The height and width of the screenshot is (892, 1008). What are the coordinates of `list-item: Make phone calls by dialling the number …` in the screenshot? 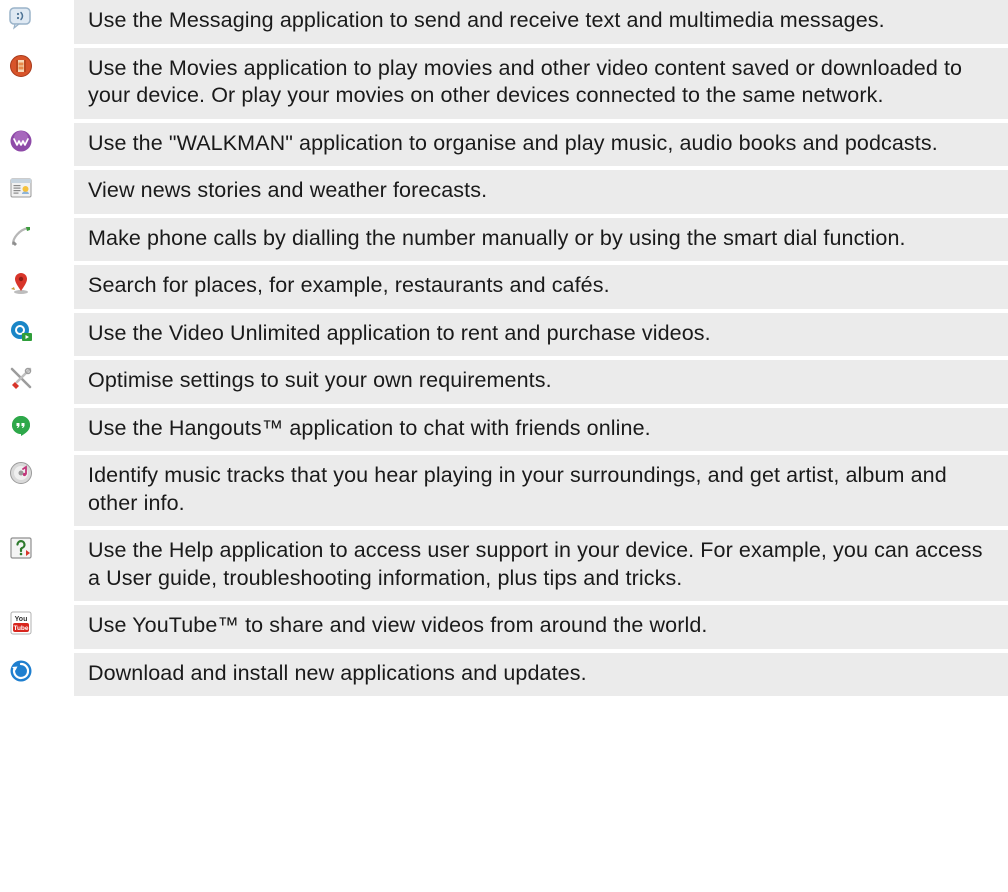 It's located at (504, 239).